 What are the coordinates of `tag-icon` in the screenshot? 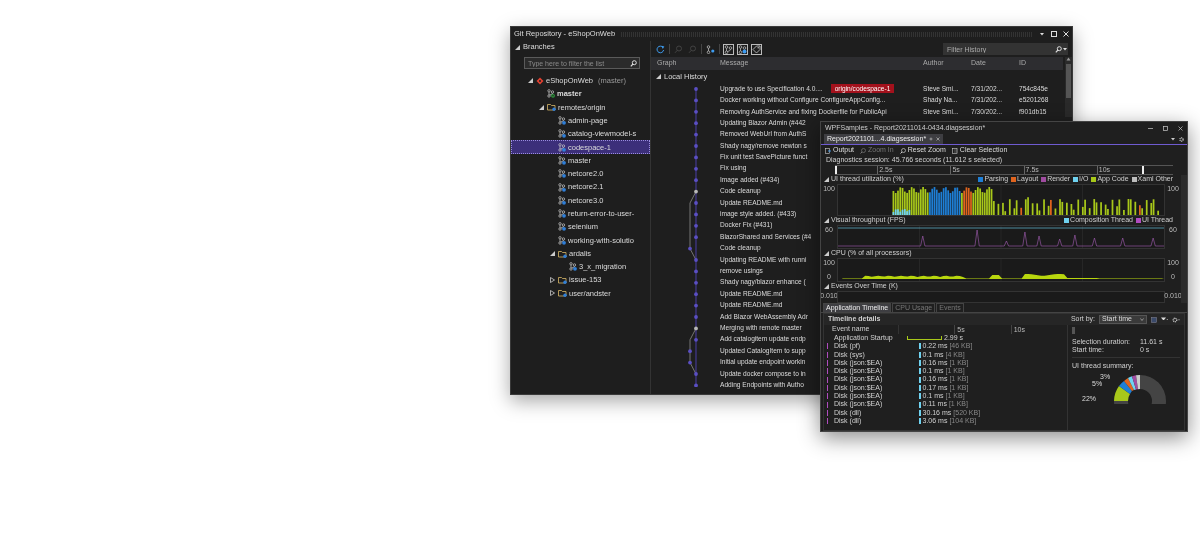 It's located at (756, 49).